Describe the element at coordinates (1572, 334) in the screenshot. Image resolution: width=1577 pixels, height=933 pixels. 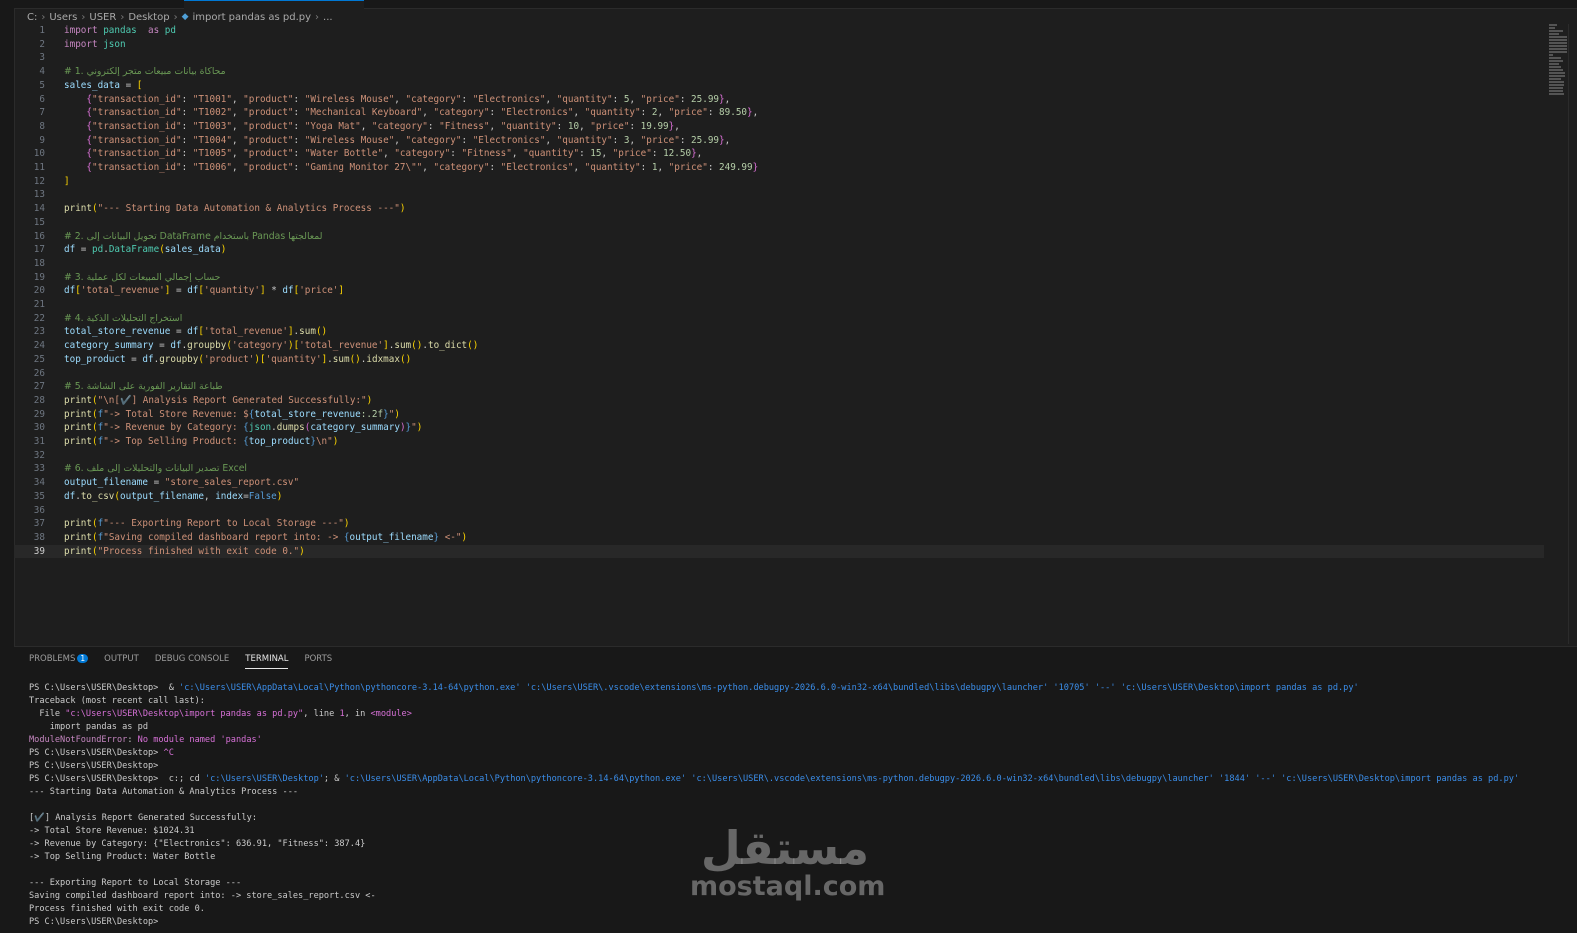
I see `editor-scrollbar` at that location.